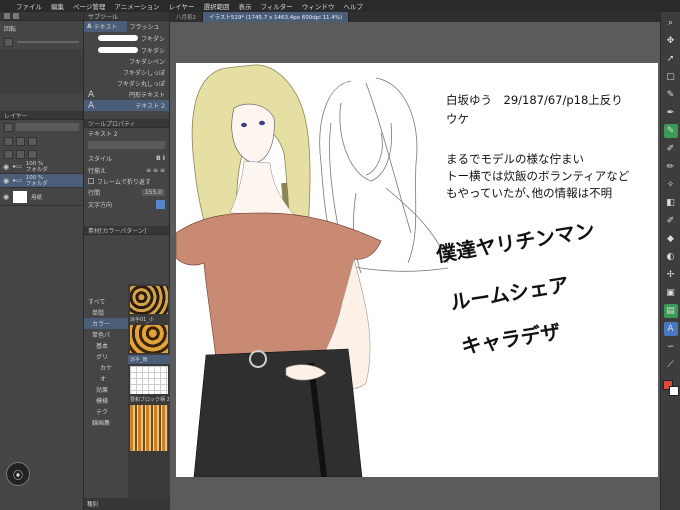 The height and width of the screenshot is (510, 680). I want to click on type-label: 種別, so click(93, 505).